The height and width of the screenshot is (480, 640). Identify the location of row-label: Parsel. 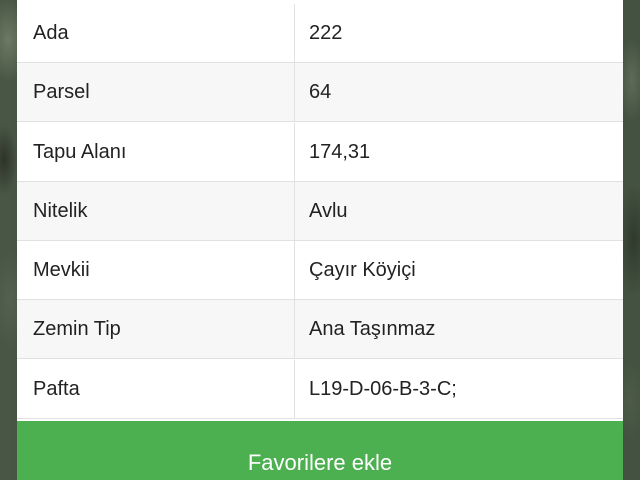
(61, 92).